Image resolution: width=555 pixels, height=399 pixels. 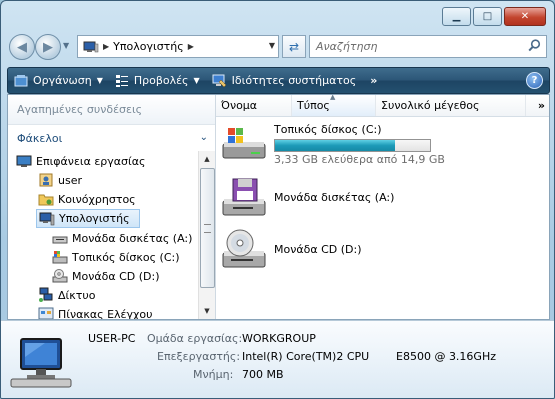 I want to click on forward-arrow-icon: ▶, so click(x=48, y=47).